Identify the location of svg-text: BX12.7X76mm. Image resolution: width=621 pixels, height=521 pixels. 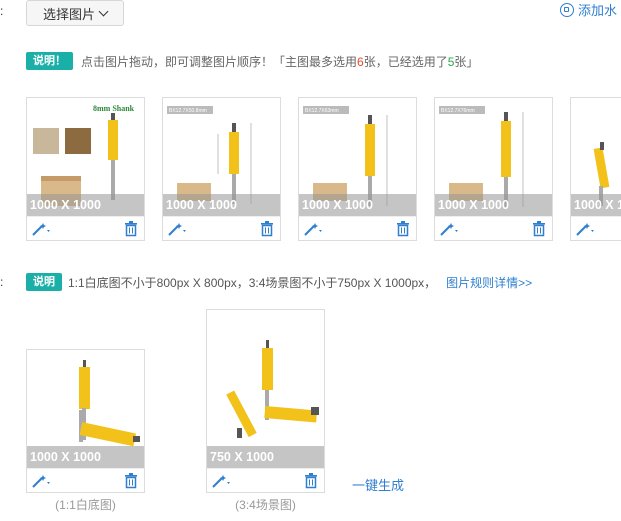
(458, 111).